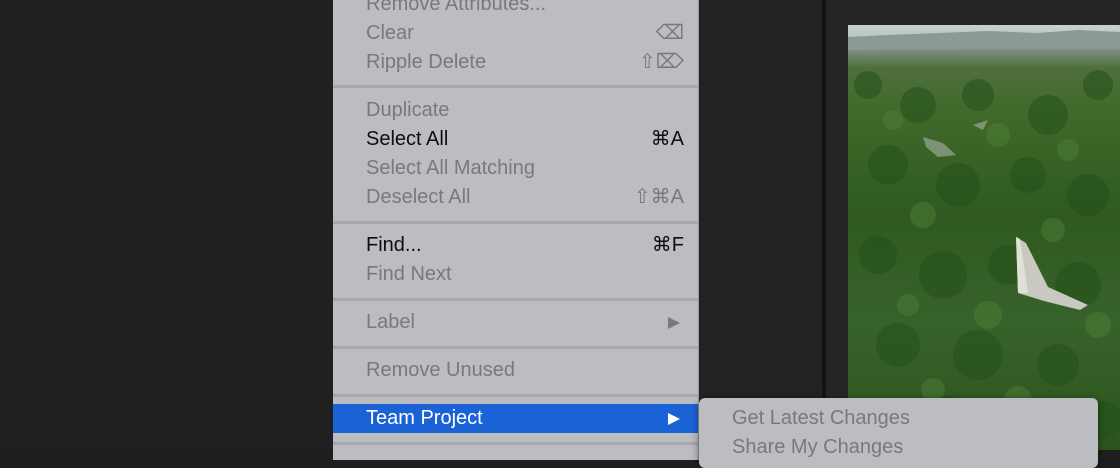 This screenshot has height=468, width=1120. I want to click on menu-item-remove-unused: Remove Unused, so click(515, 370).